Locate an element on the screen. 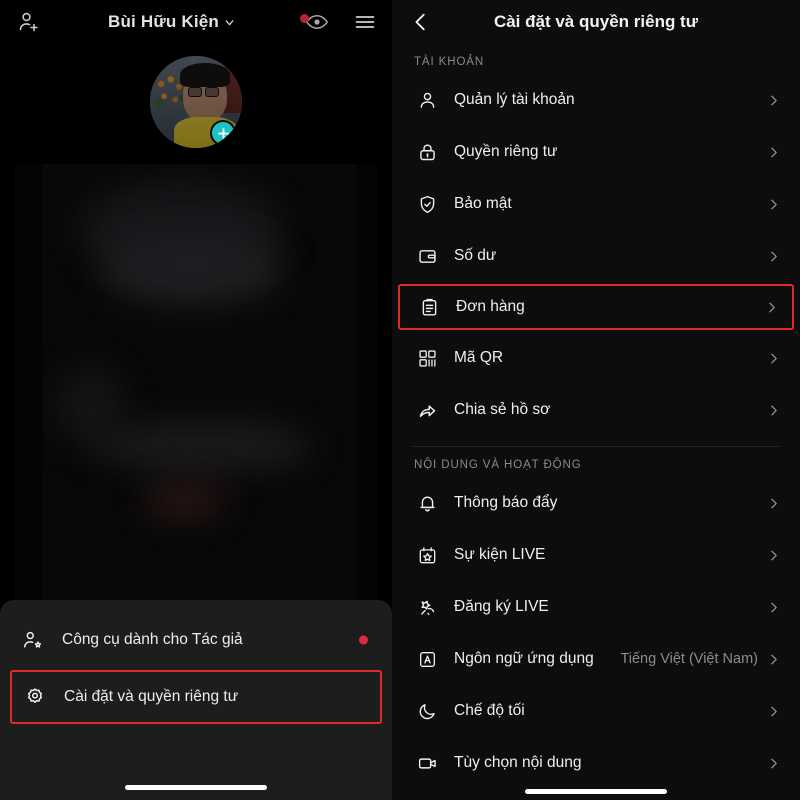 The height and width of the screenshot is (800, 800). chevron-down-icon is located at coordinates (229, 22).